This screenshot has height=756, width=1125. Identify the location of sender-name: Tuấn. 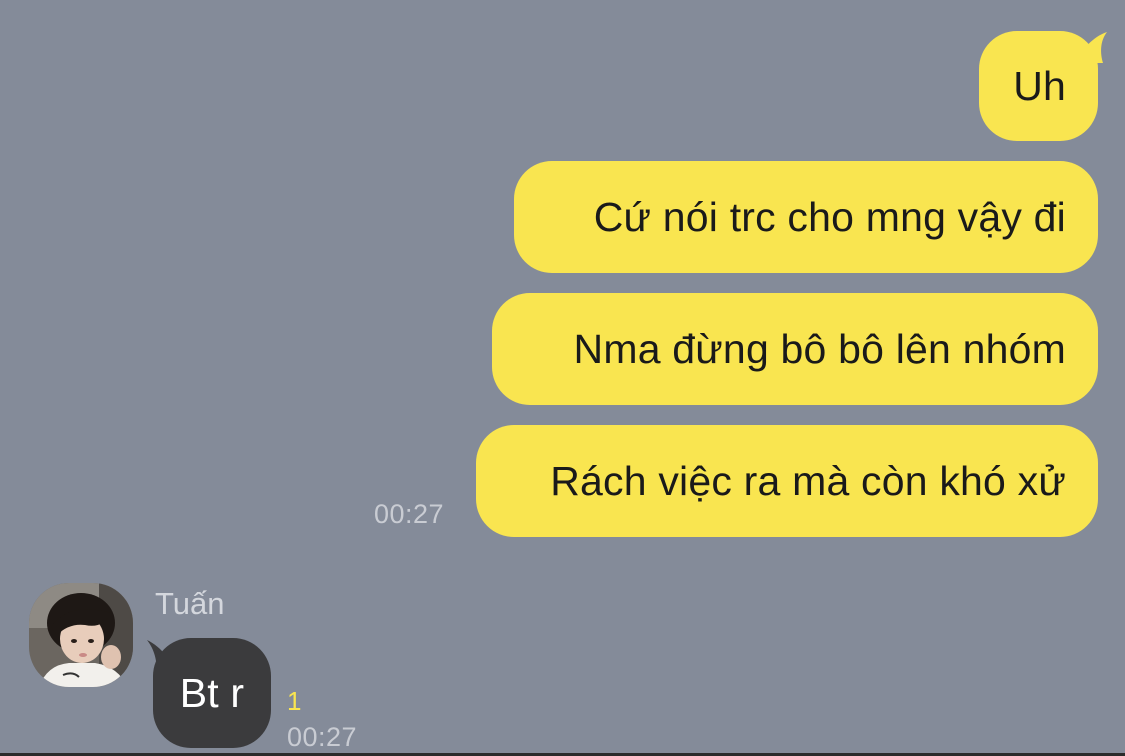
(190, 603).